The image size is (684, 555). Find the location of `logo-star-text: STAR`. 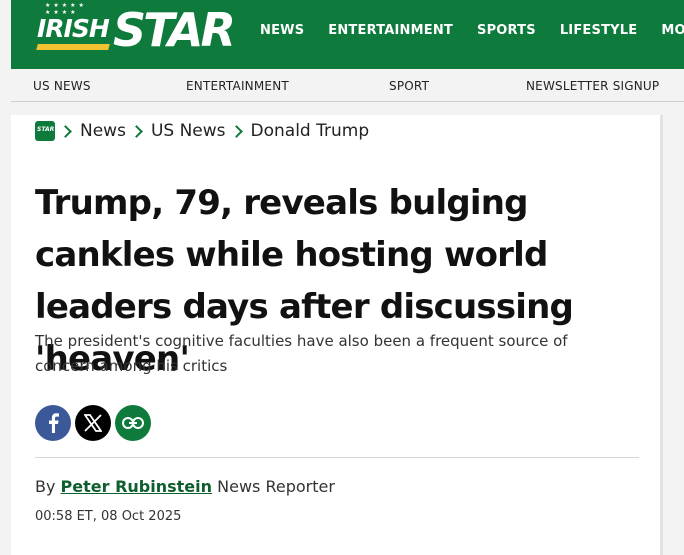

logo-star-text: STAR is located at coordinates (174, 30).